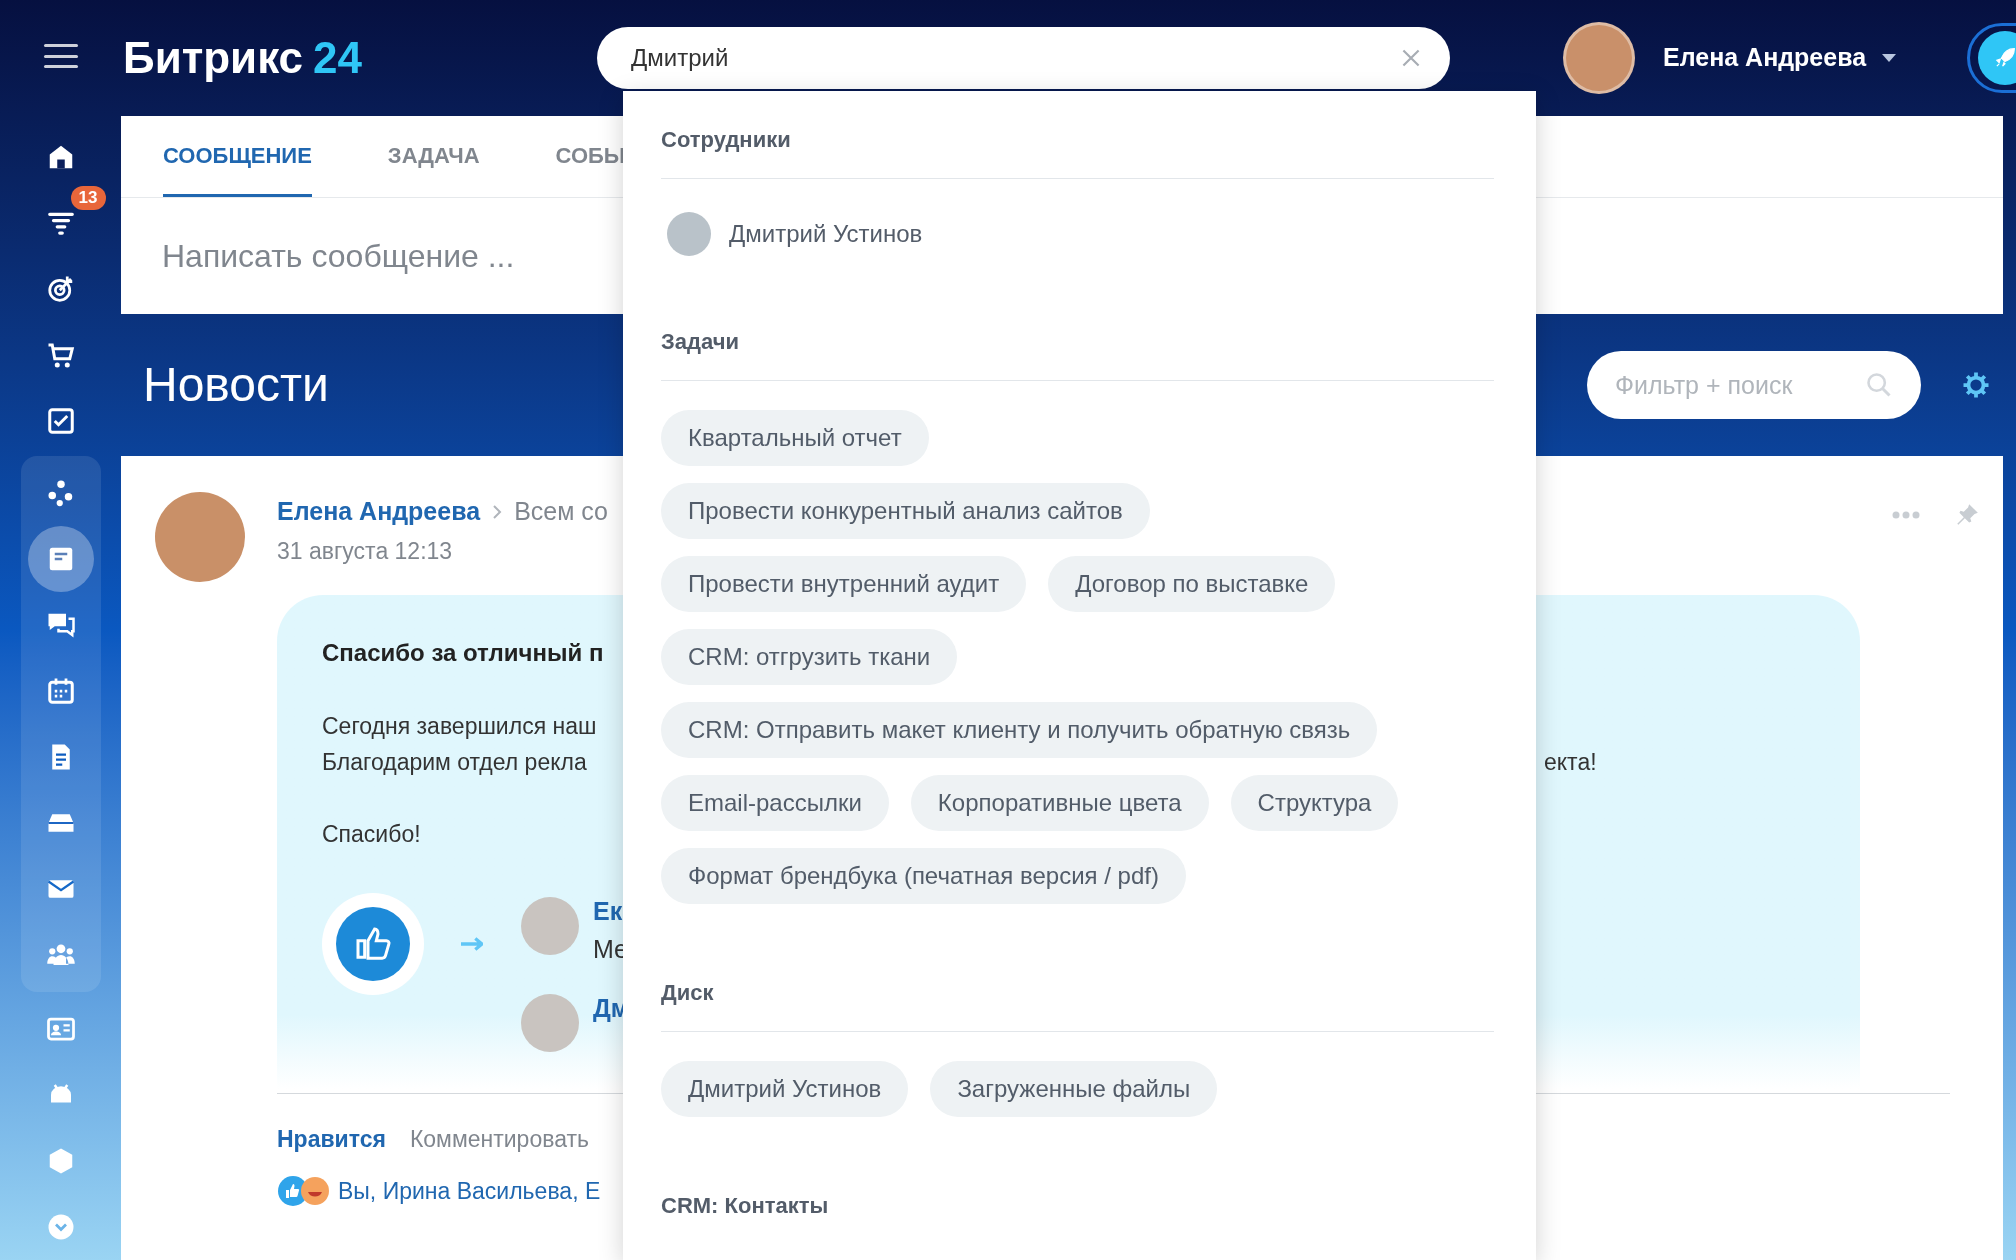  Describe the element at coordinates (213, 58) in the screenshot. I see `logo-text: Битрикс` at that location.